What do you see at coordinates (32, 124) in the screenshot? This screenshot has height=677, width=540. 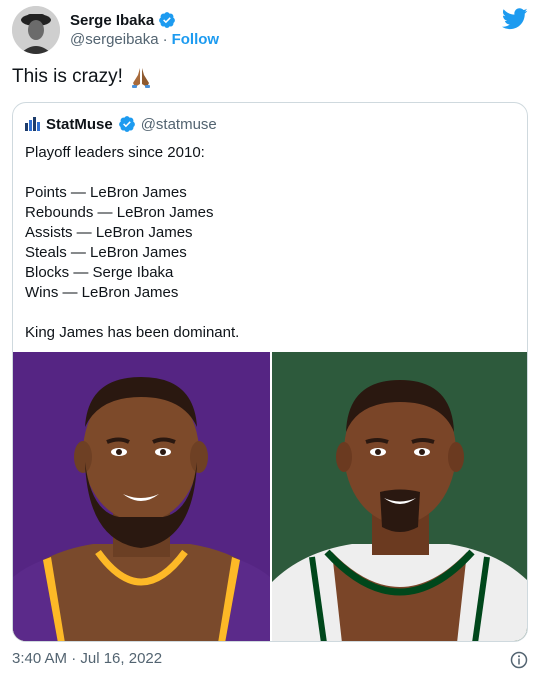 I see `statmuse-logo-icon` at bounding box center [32, 124].